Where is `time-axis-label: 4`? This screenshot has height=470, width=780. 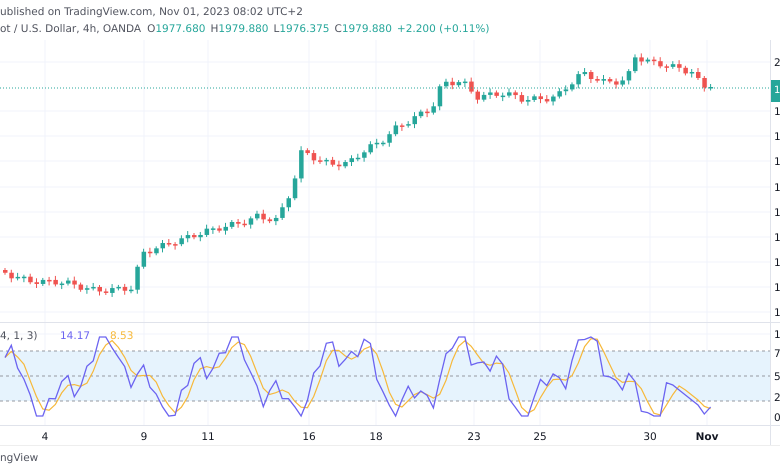 time-axis-label: 4 is located at coordinates (45, 437).